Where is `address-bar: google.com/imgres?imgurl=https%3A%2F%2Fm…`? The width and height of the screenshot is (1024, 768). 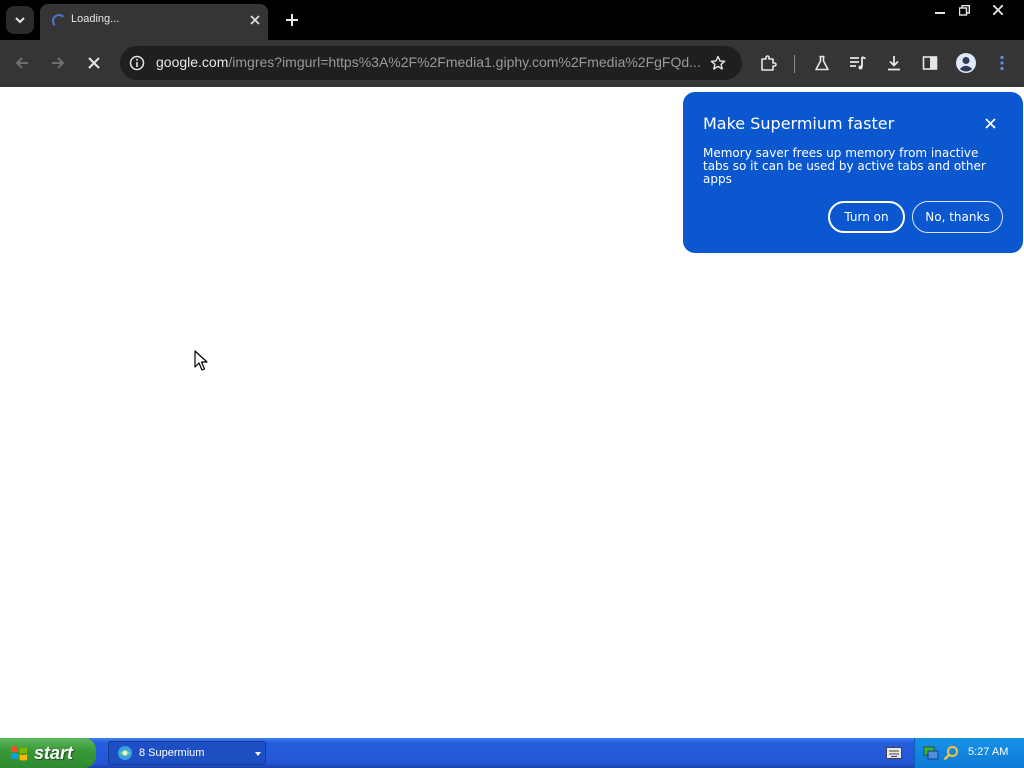
address-bar: google.com/imgres?imgurl=https%3A%2F%2Fm… is located at coordinates (431, 63).